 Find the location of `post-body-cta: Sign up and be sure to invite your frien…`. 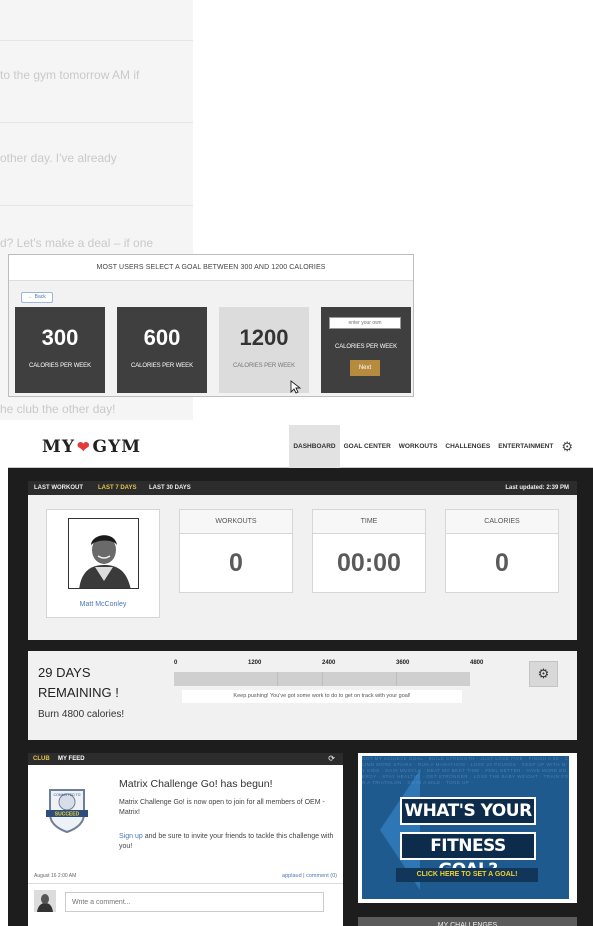

post-body-cta: Sign up and be sure to invite your frien… is located at coordinates (226, 842).